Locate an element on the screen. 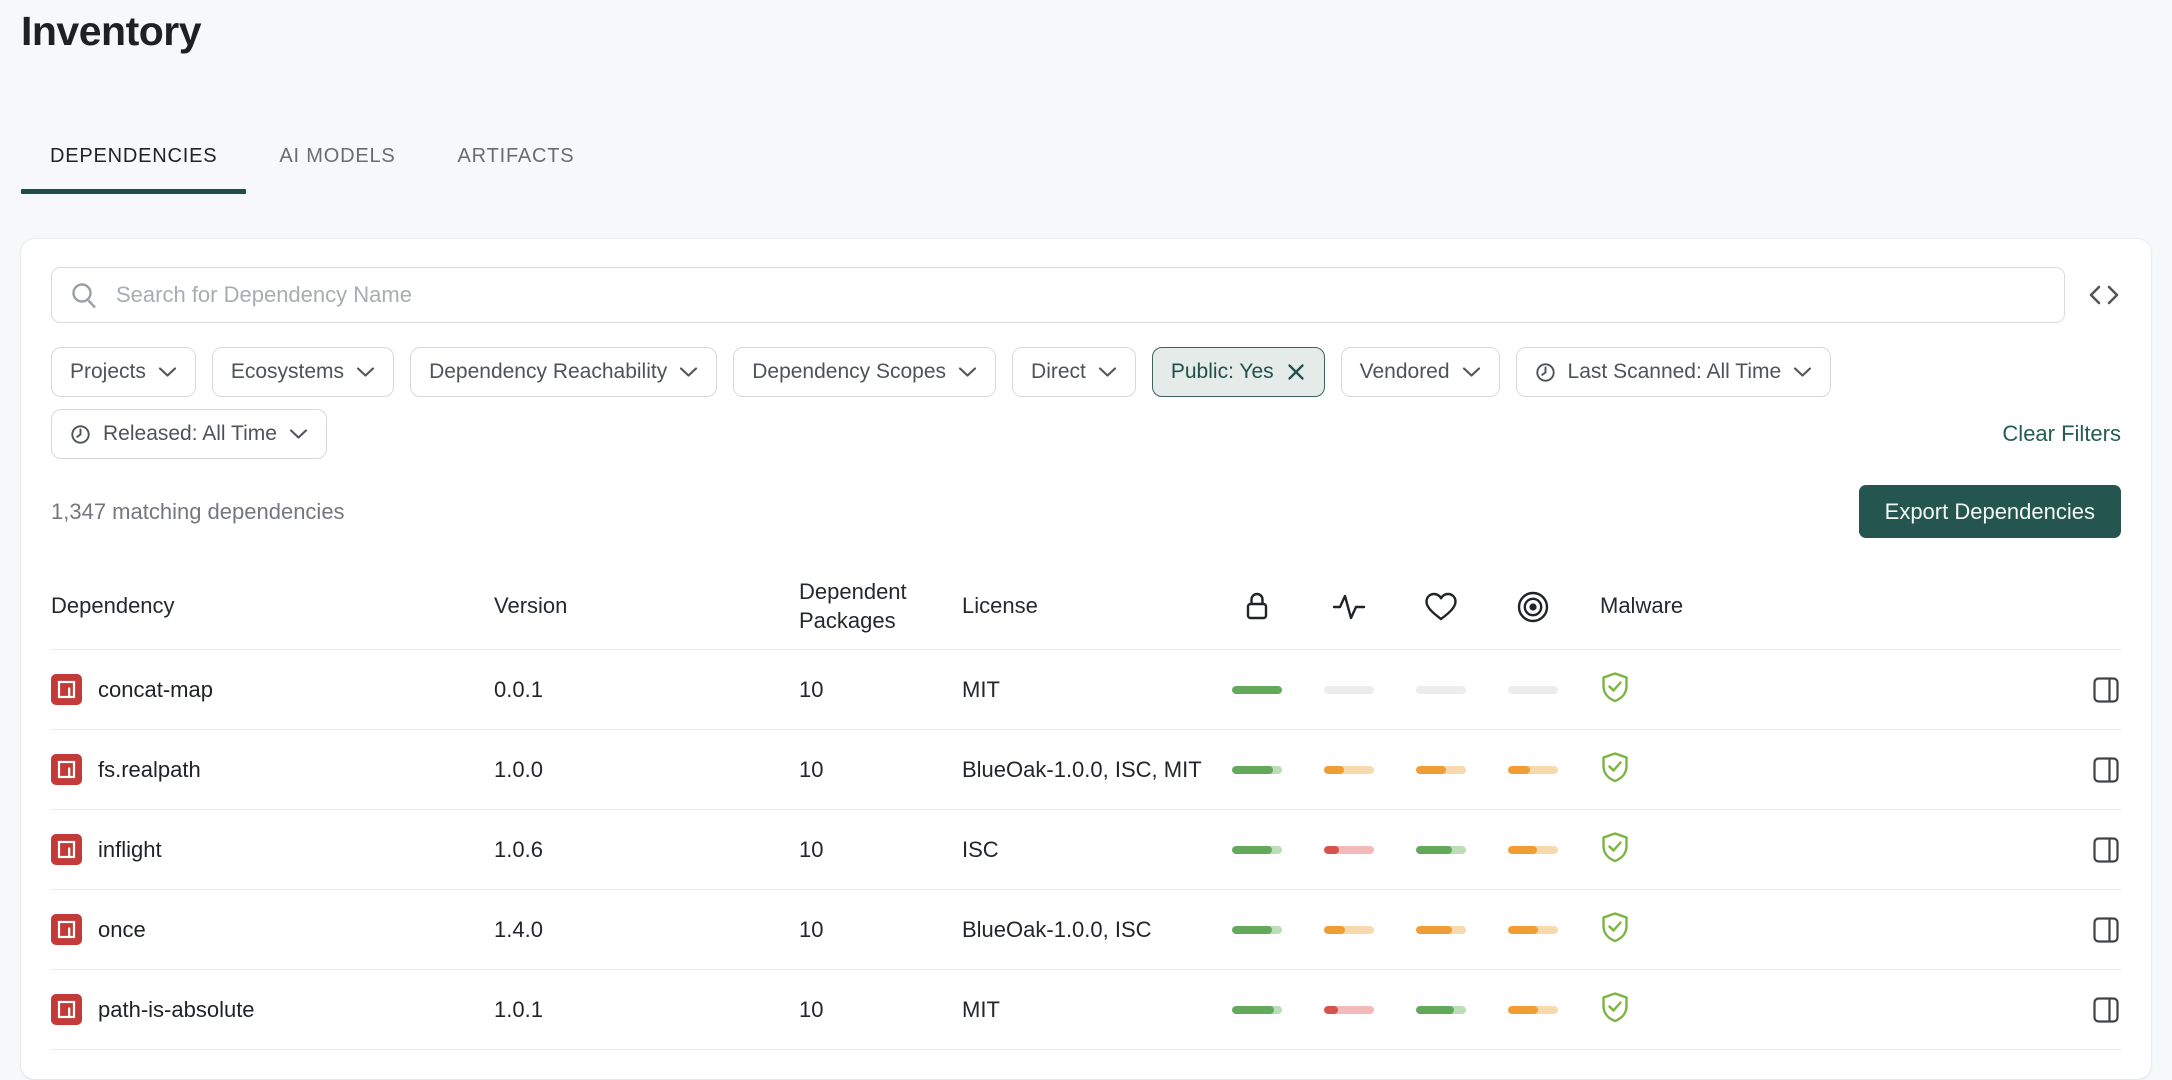 Image resolution: width=2172 pixels, height=1080 pixels. filter-chip-released-all-time: Released: All Time is located at coordinates (189, 434).